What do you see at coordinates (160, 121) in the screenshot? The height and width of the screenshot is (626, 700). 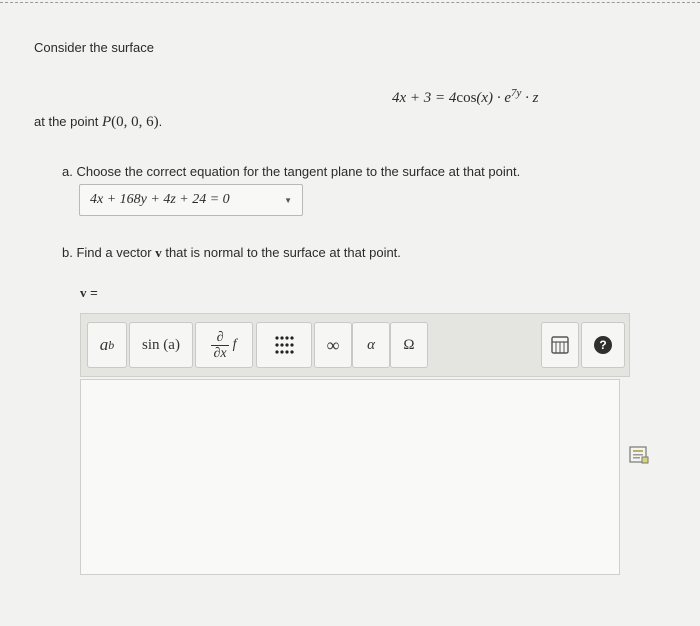 I see `point-suffix: .` at bounding box center [160, 121].